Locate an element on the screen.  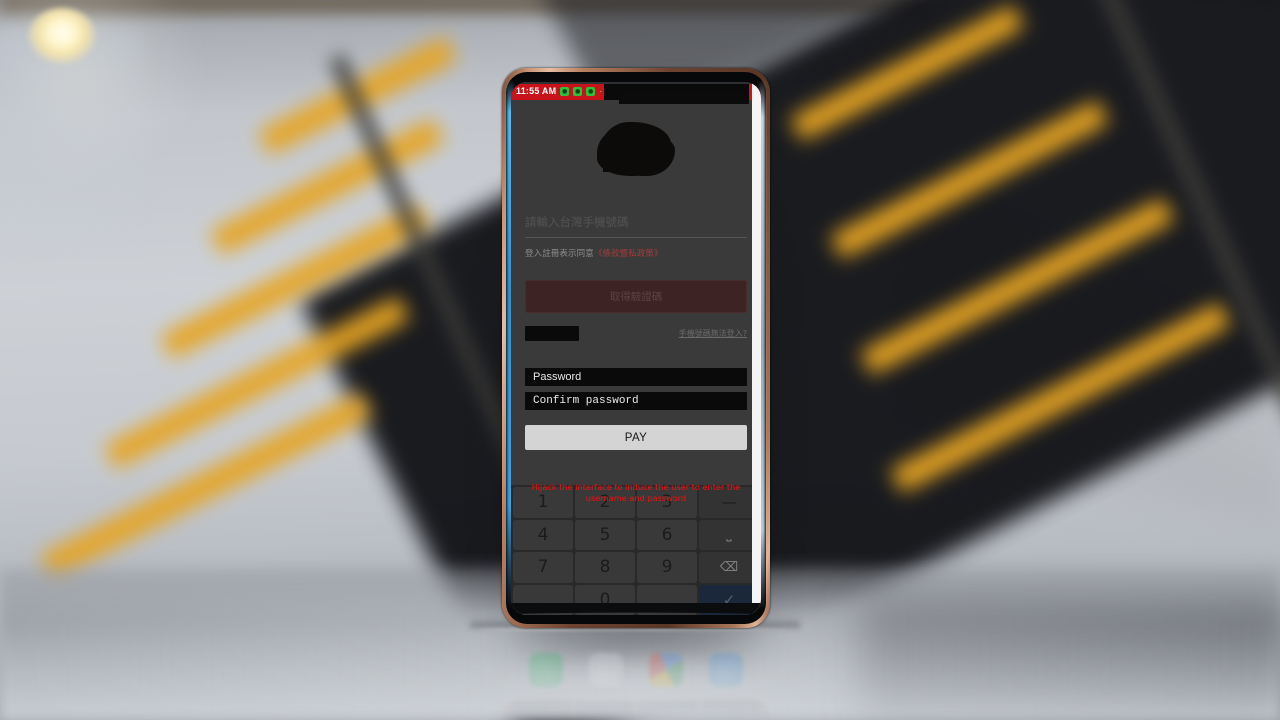
reflection-sheen is located at coordinates (636, 676).